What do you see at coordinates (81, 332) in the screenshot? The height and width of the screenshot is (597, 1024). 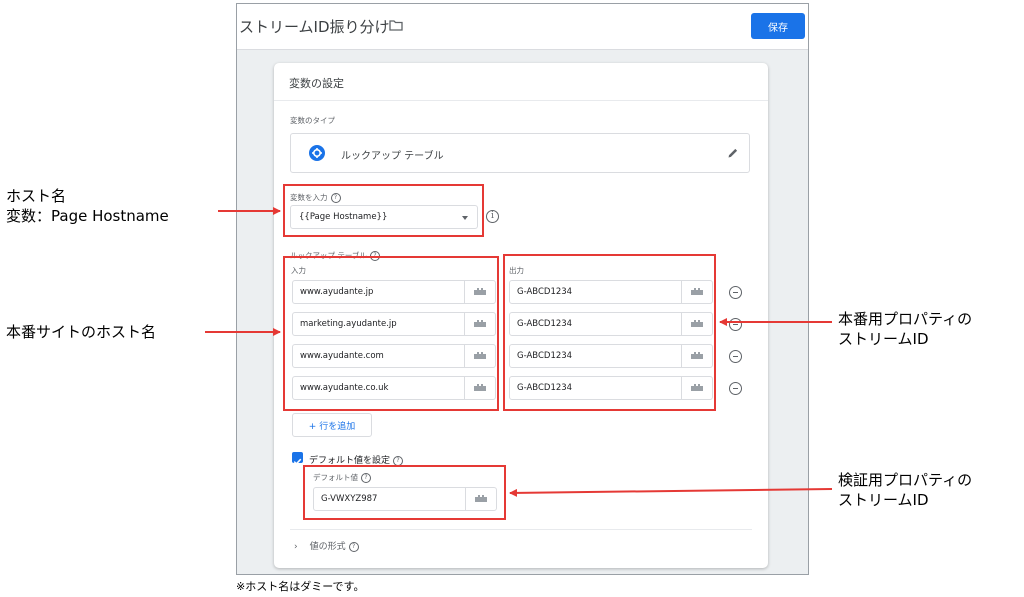 I see `annotation-production-hosts: 本番サイトのホスト名` at bounding box center [81, 332].